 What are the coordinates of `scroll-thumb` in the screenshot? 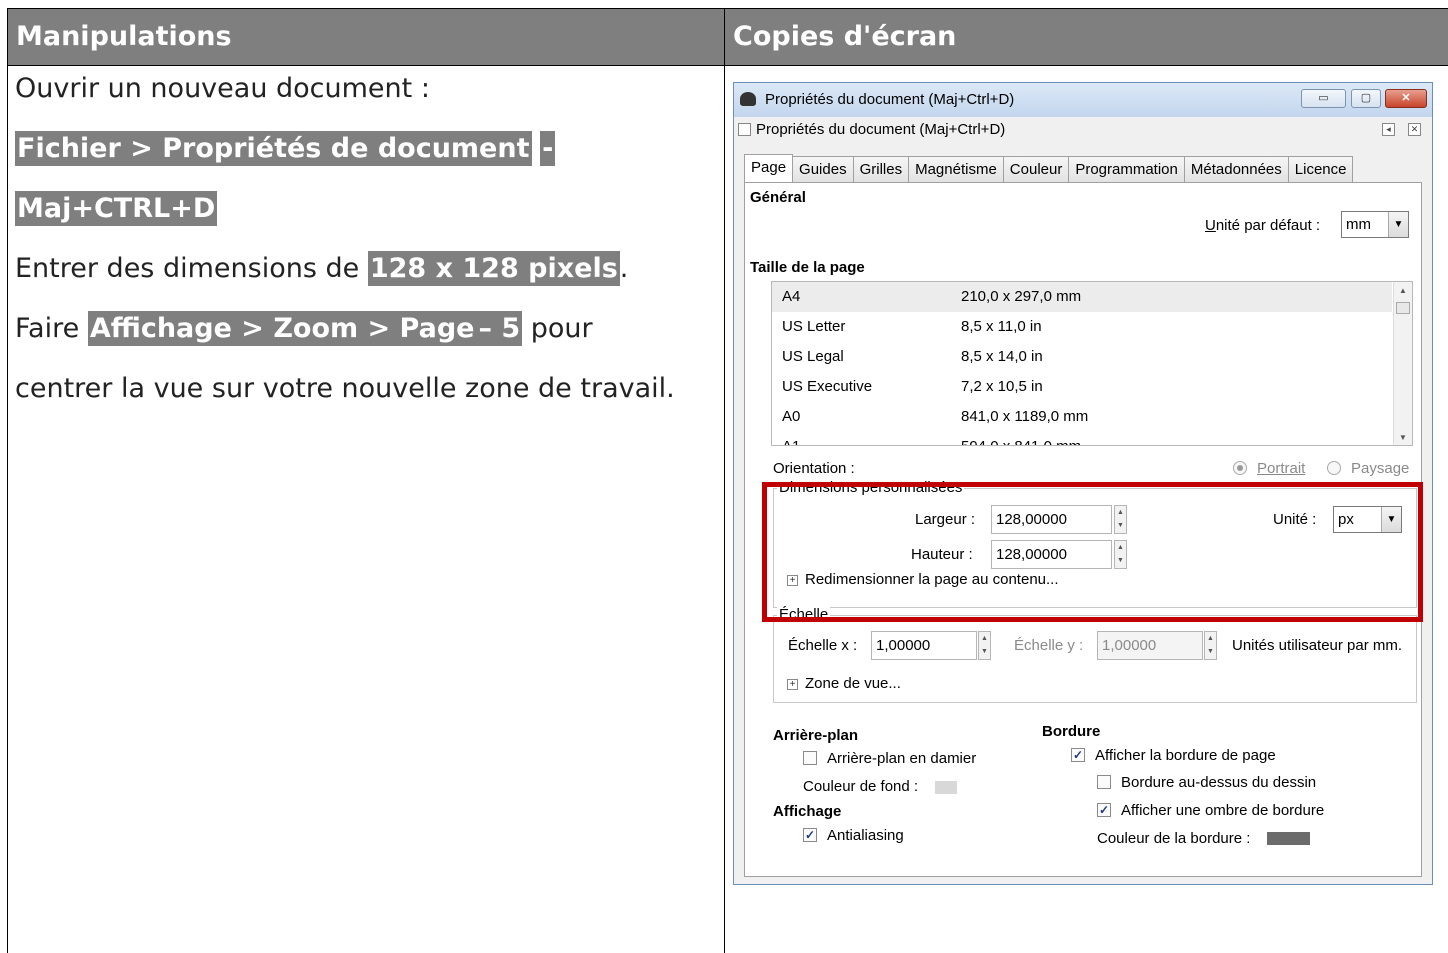 It's located at (1403, 308).